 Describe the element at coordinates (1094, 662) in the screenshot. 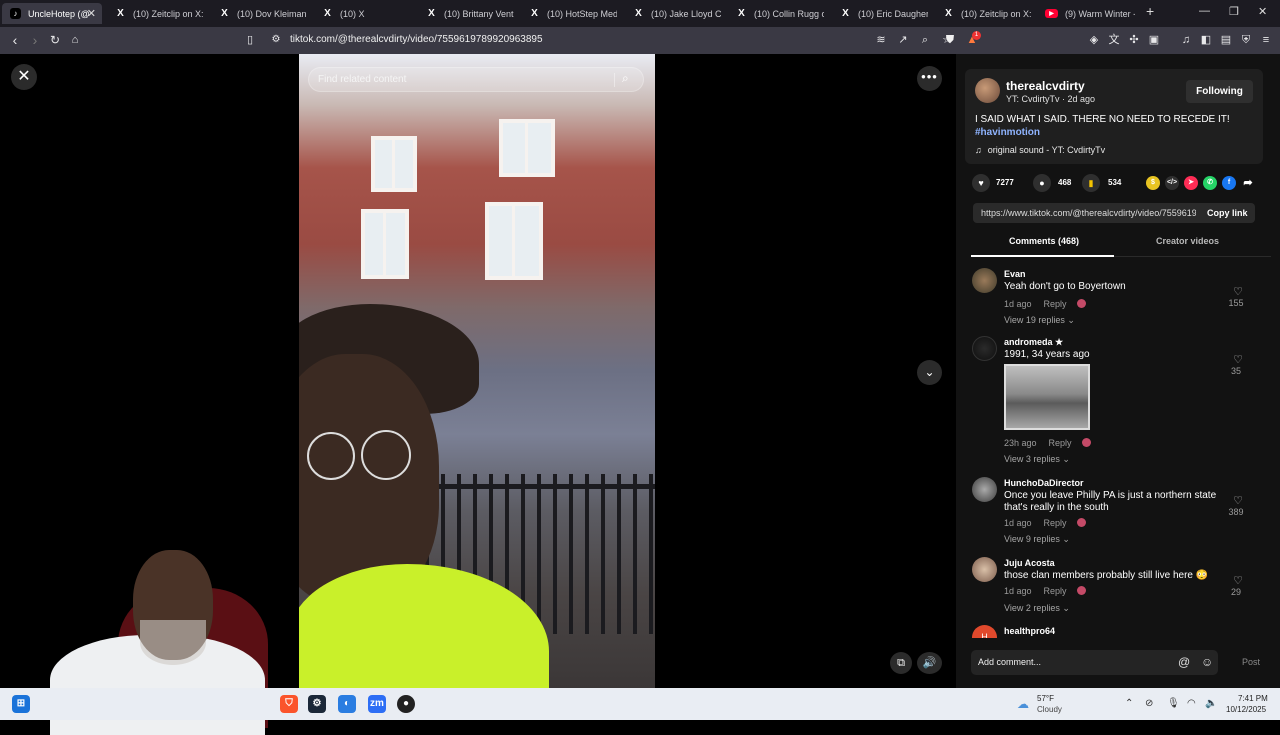

I see `add-comment-field: Add comment... @ ☺` at that location.